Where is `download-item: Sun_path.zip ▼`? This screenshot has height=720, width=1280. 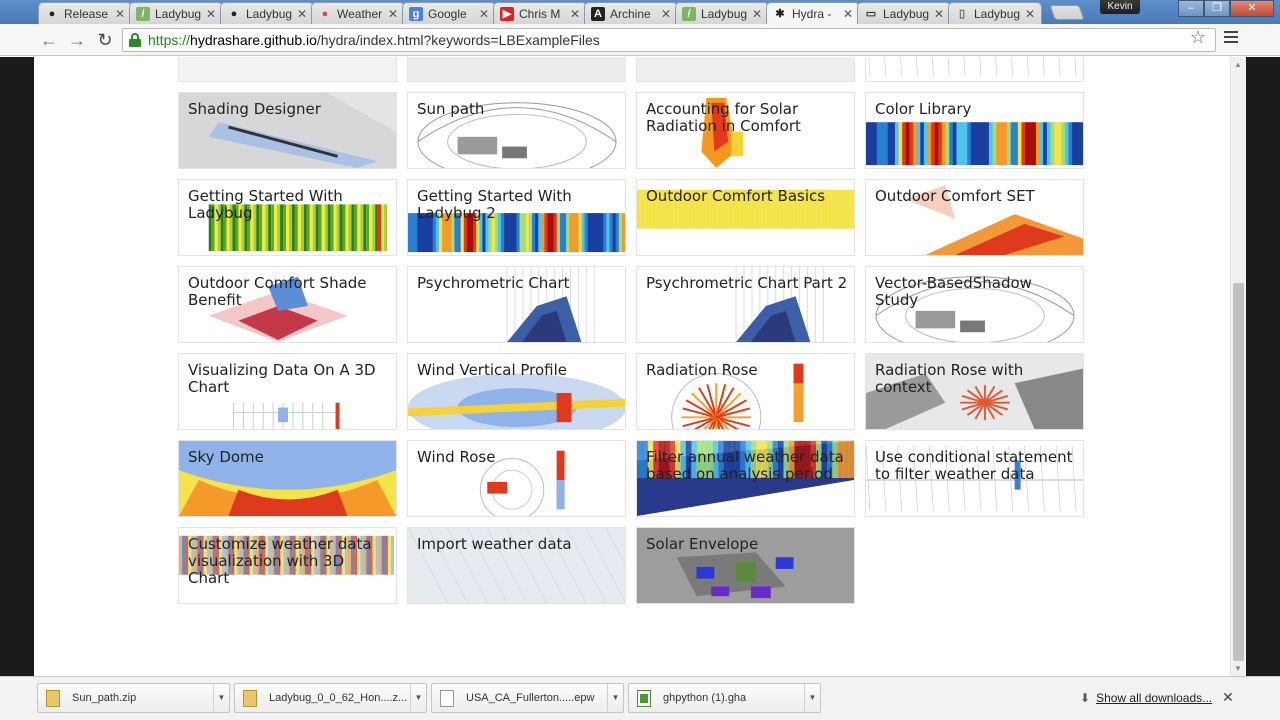 download-item: Sun_path.zip ▼ is located at coordinates (133, 698).